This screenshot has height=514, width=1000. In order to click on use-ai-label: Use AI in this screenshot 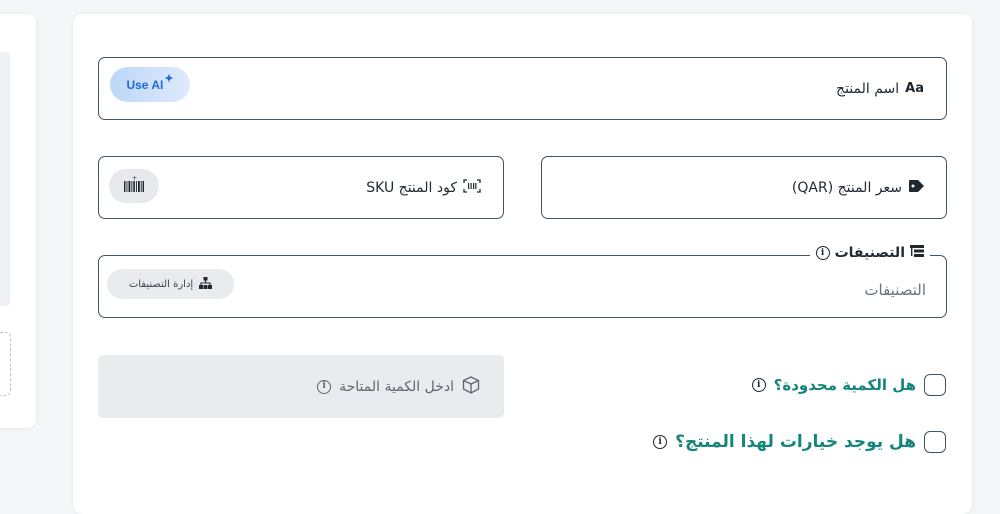, I will do `click(145, 84)`.